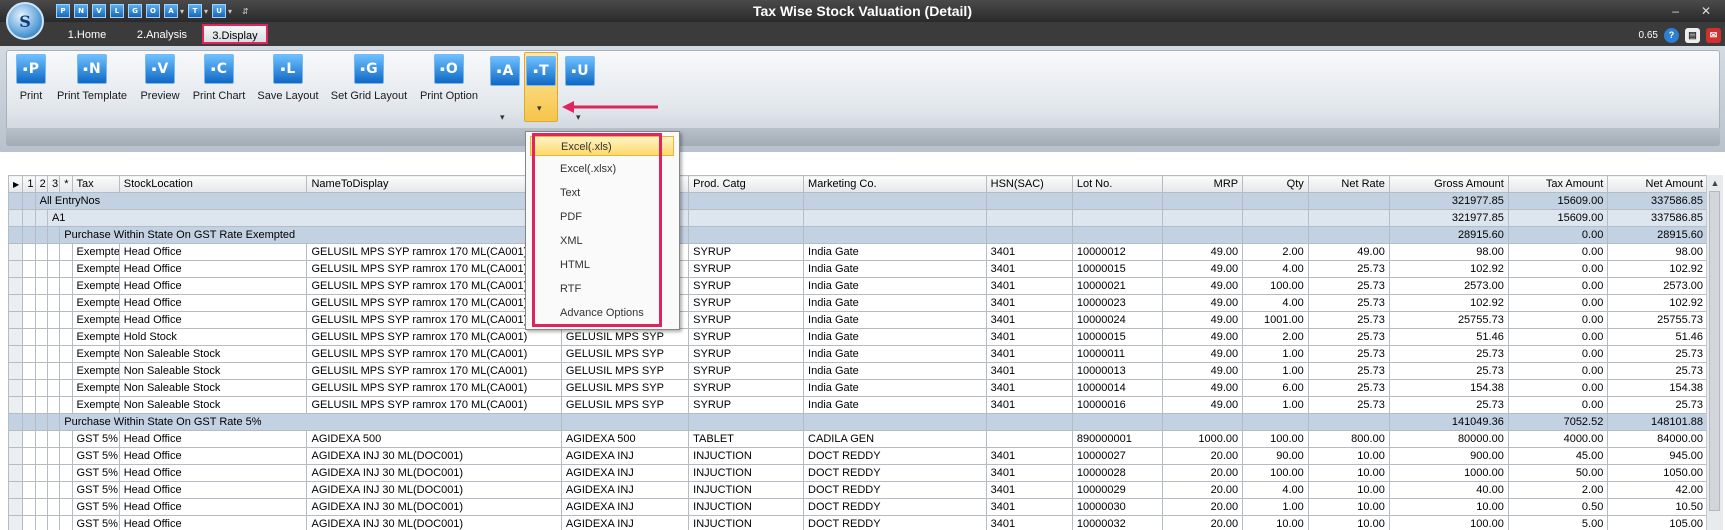 The width and height of the screenshot is (1725, 530). I want to click on header-tax-amount: Tax Amount, so click(1558, 184).